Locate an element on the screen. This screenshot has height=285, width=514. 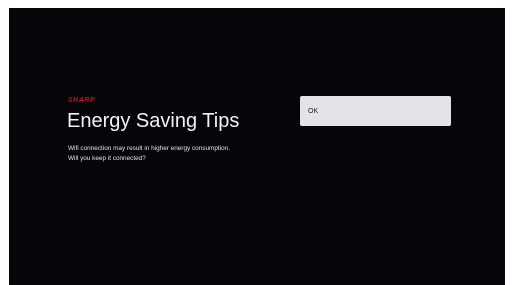
dialog-title: Energy Saving Tips is located at coordinates (153, 121).